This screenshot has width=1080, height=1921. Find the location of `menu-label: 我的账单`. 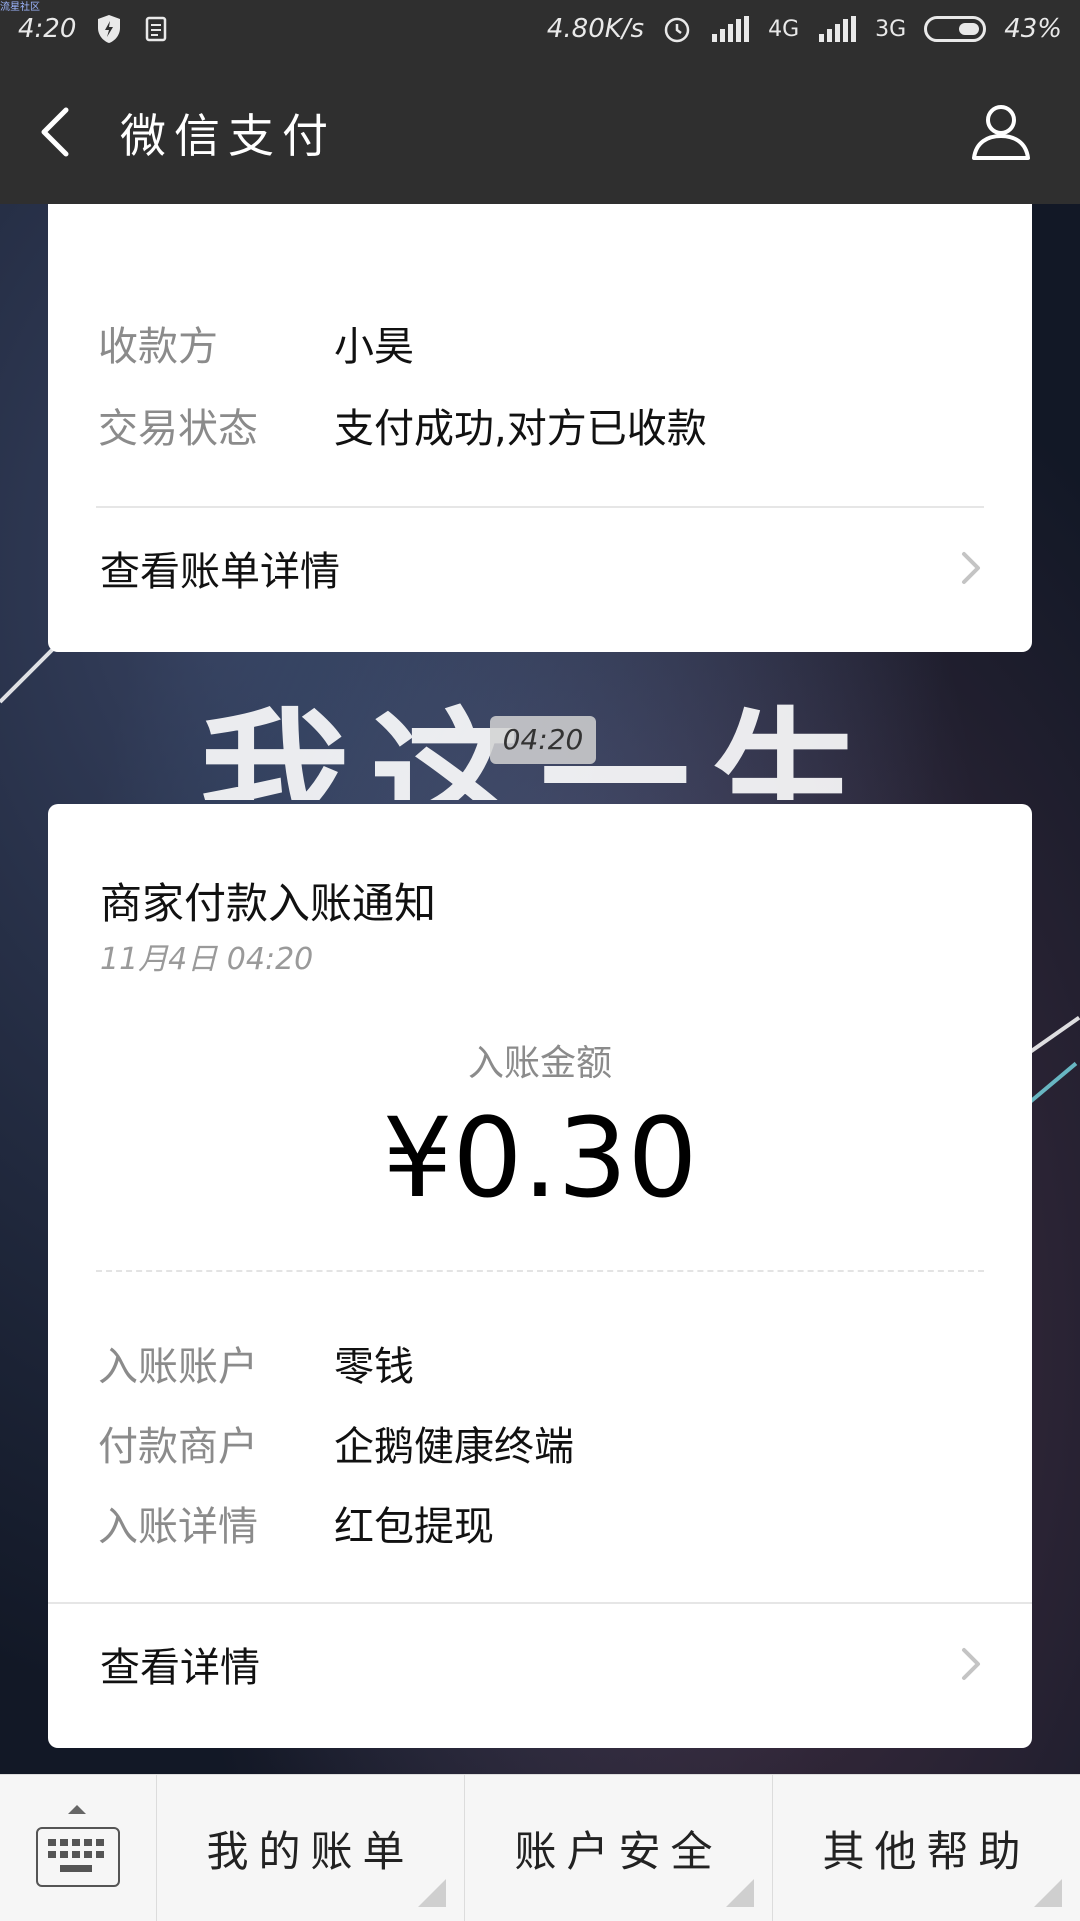

menu-label: 我的账单 is located at coordinates (310, 1851).